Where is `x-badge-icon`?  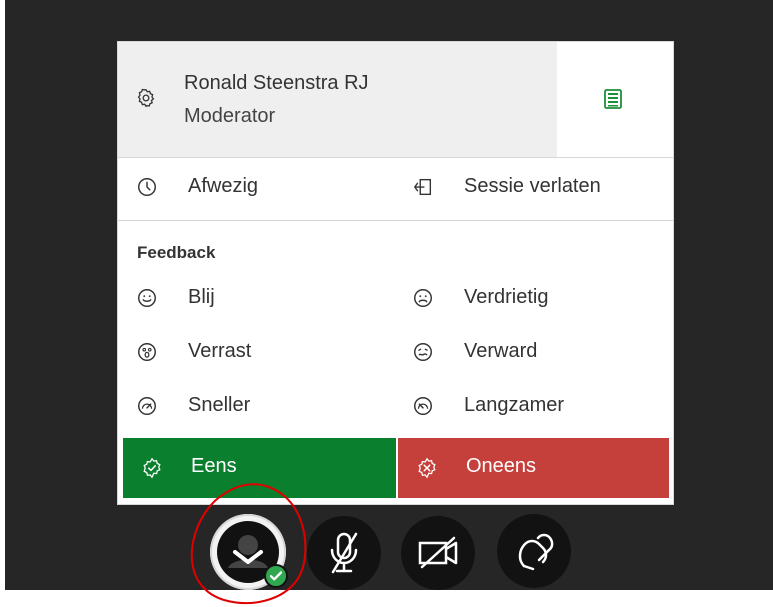 x-badge-icon is located at coordinates (427, 468).